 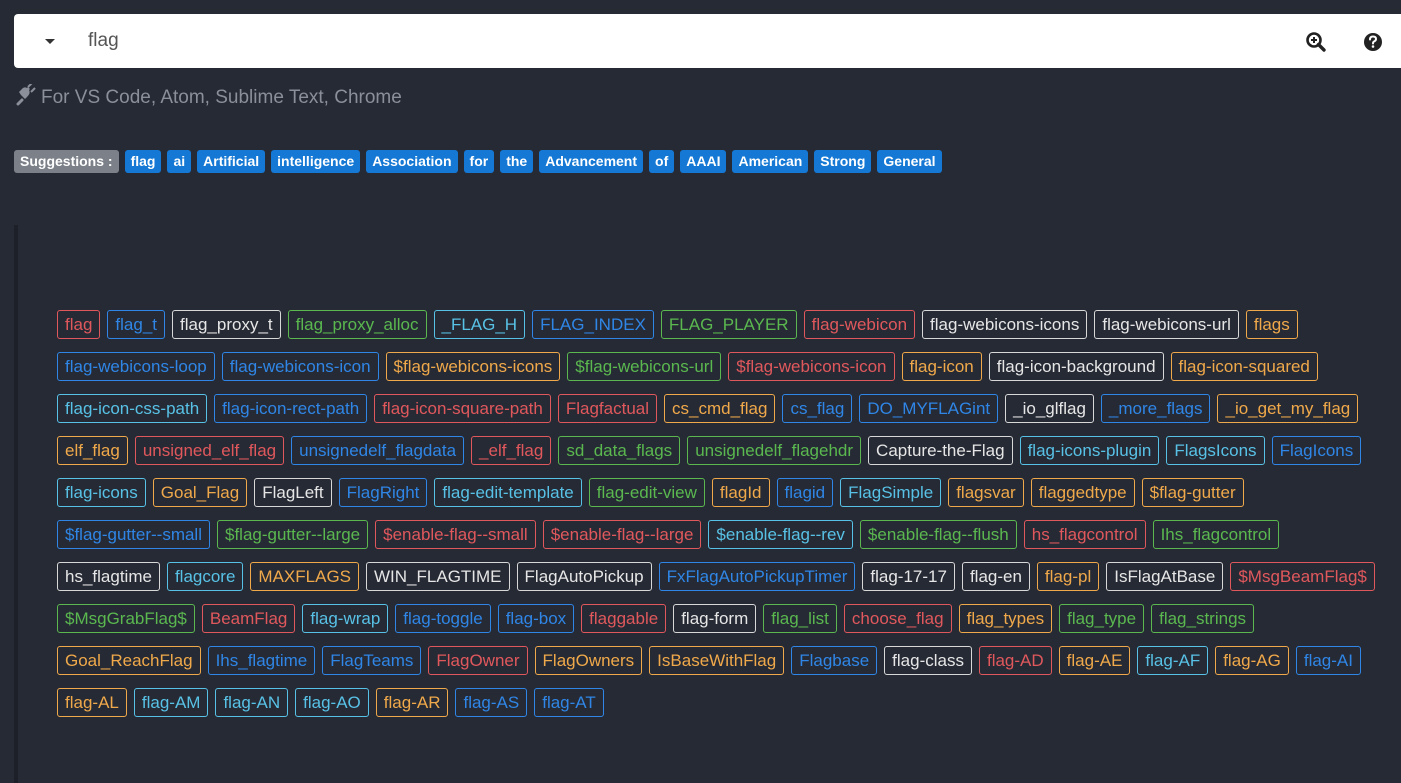 What do you see at coordinates (1166, 324) in the screenshot?
I see `result-tag: flag-webicons-url` at bounding box center [1166, 324].